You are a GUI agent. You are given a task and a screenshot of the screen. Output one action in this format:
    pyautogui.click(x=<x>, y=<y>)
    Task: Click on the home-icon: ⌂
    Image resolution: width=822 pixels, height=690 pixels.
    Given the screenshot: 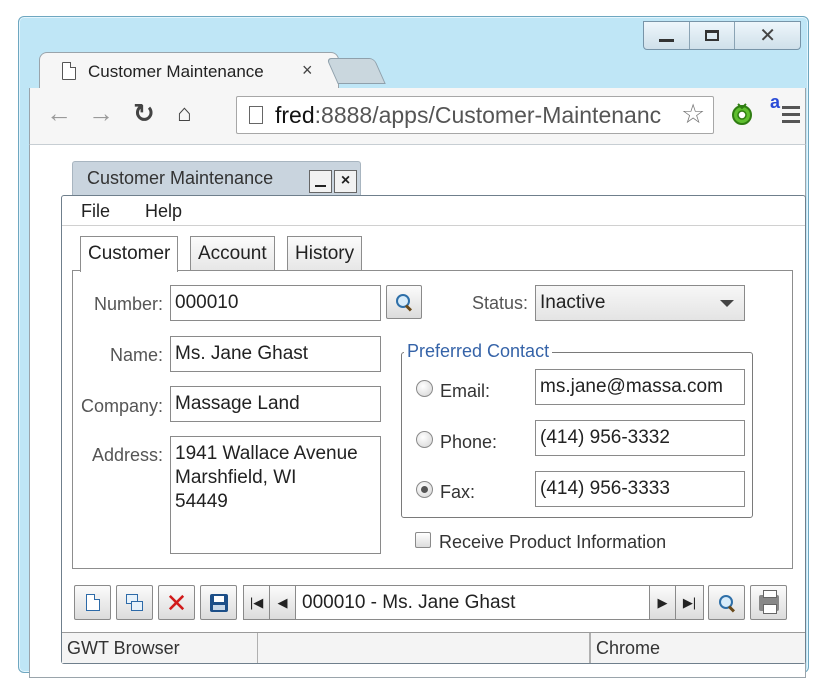 What is the action you would take?
    pyautogui.click(x=184, y=114)
    